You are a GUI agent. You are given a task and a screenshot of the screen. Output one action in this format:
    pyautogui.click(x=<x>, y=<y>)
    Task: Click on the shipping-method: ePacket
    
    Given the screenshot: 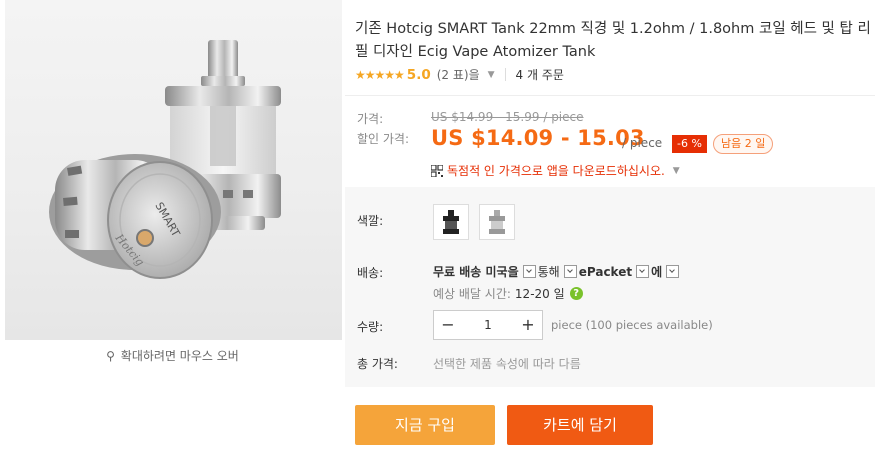 What is the action you would take?
    pyautogui.click(x=605, y=271)
    